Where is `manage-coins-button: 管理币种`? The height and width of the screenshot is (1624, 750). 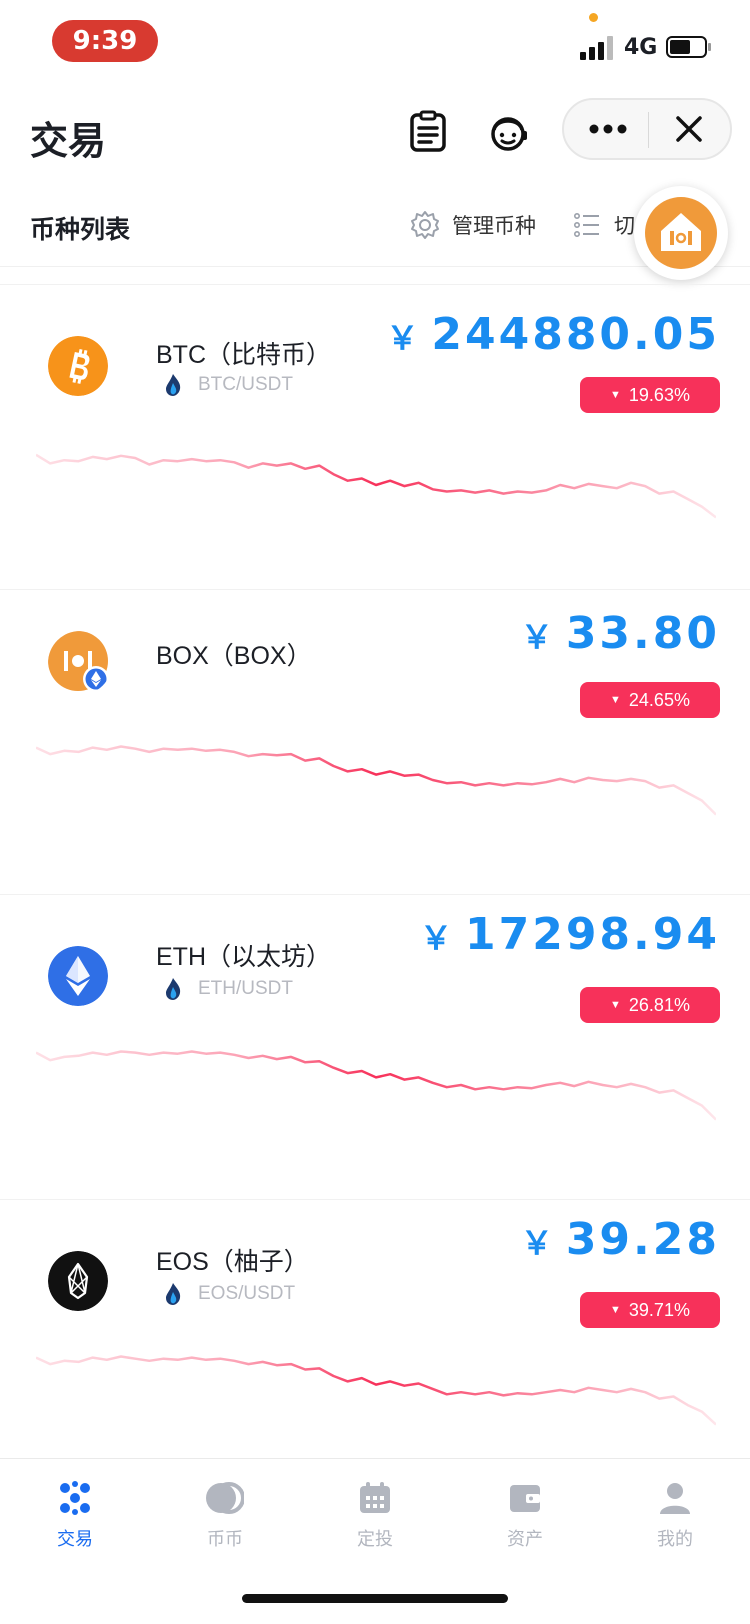
manage-coins-button: 管理币种 is located at coordinates (473, 225).